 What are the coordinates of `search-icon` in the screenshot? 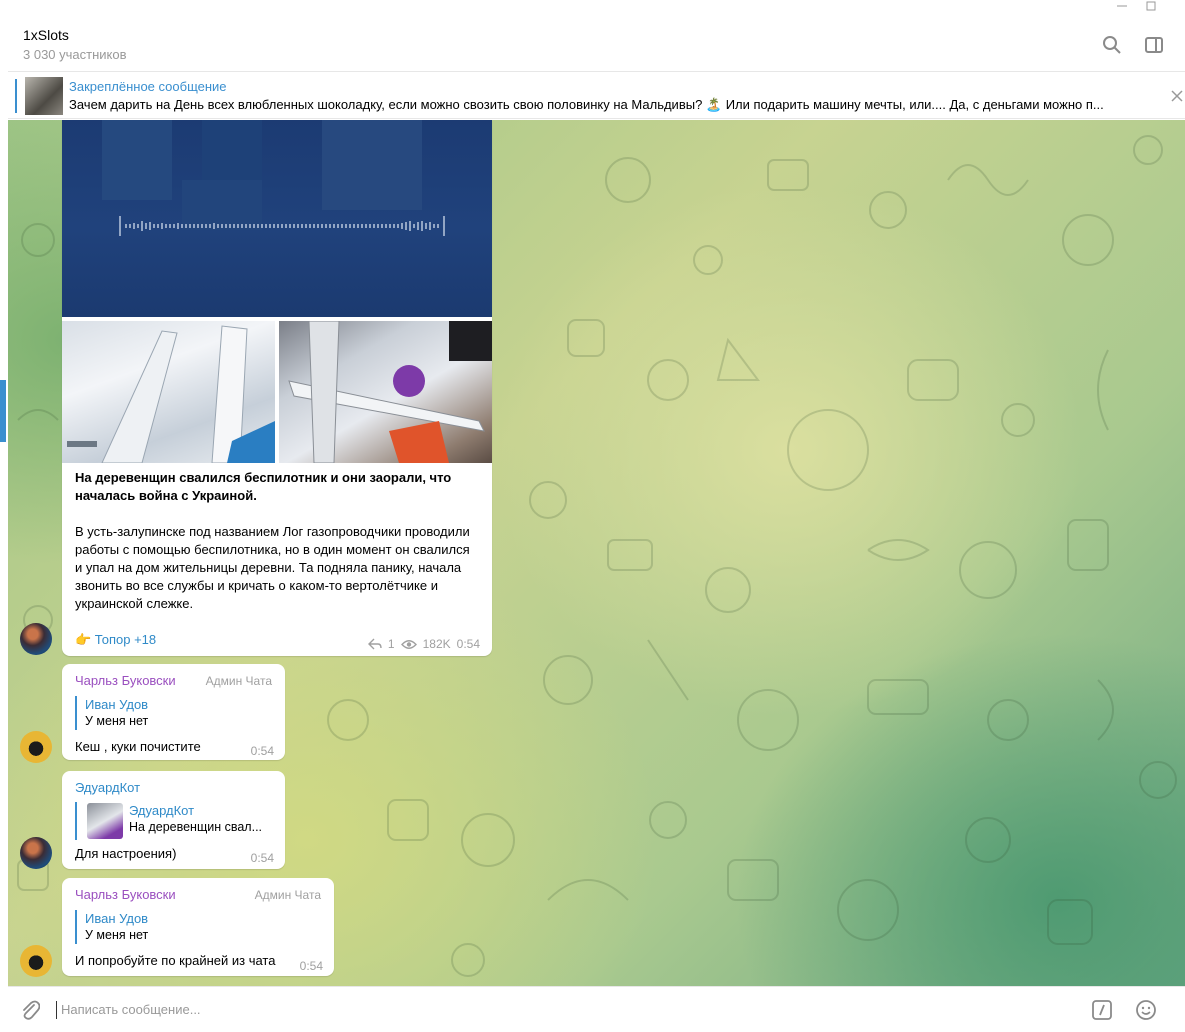 It's located at (1112, 45).